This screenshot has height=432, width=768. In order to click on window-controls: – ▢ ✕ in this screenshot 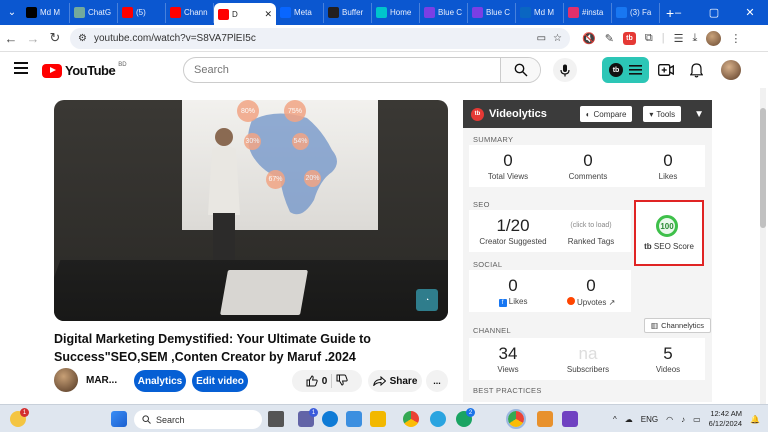, I will do `click(714, 12)`.